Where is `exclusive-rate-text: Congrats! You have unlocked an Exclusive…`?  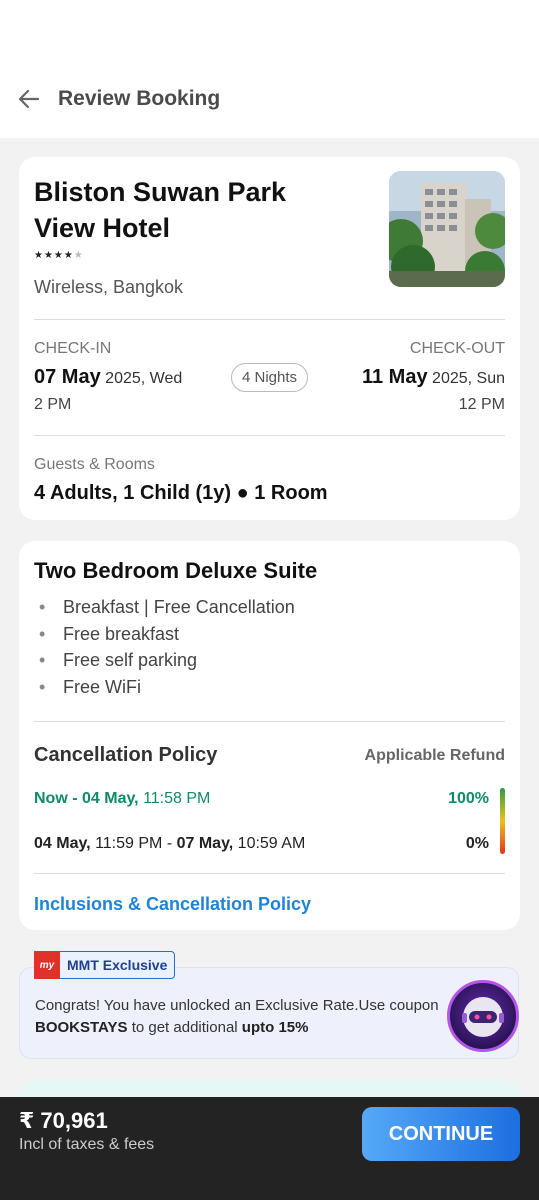 exclusive-rate-text: Congrats! You have unlocked an Exclusive… is located at coordinates (250, 1017).